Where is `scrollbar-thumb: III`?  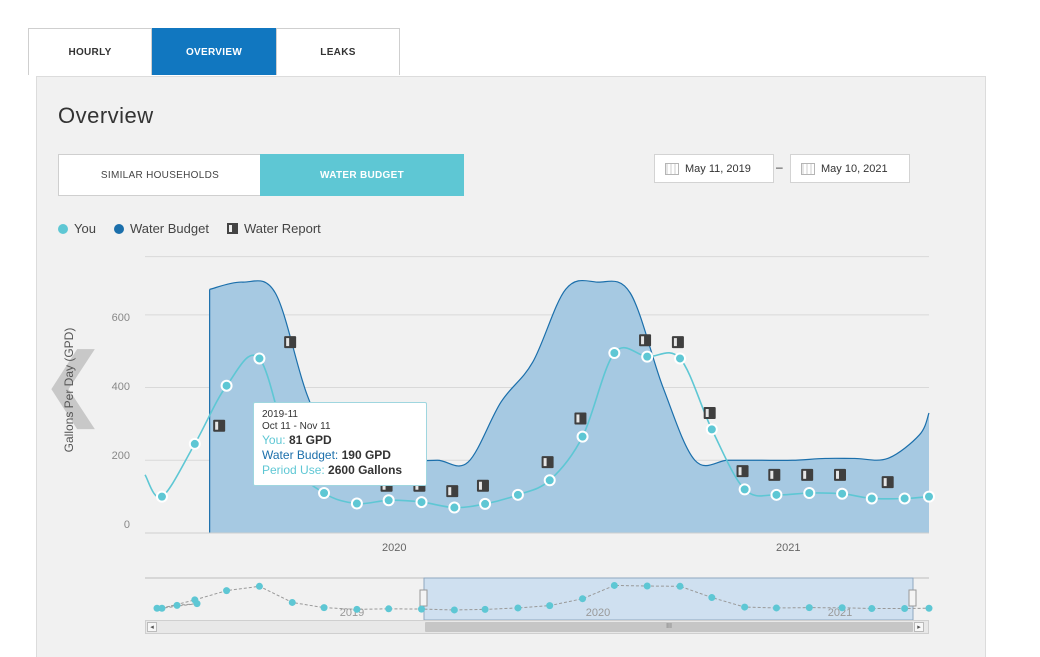
scrollbar-thumb: III is located at coordinates (669, 627).